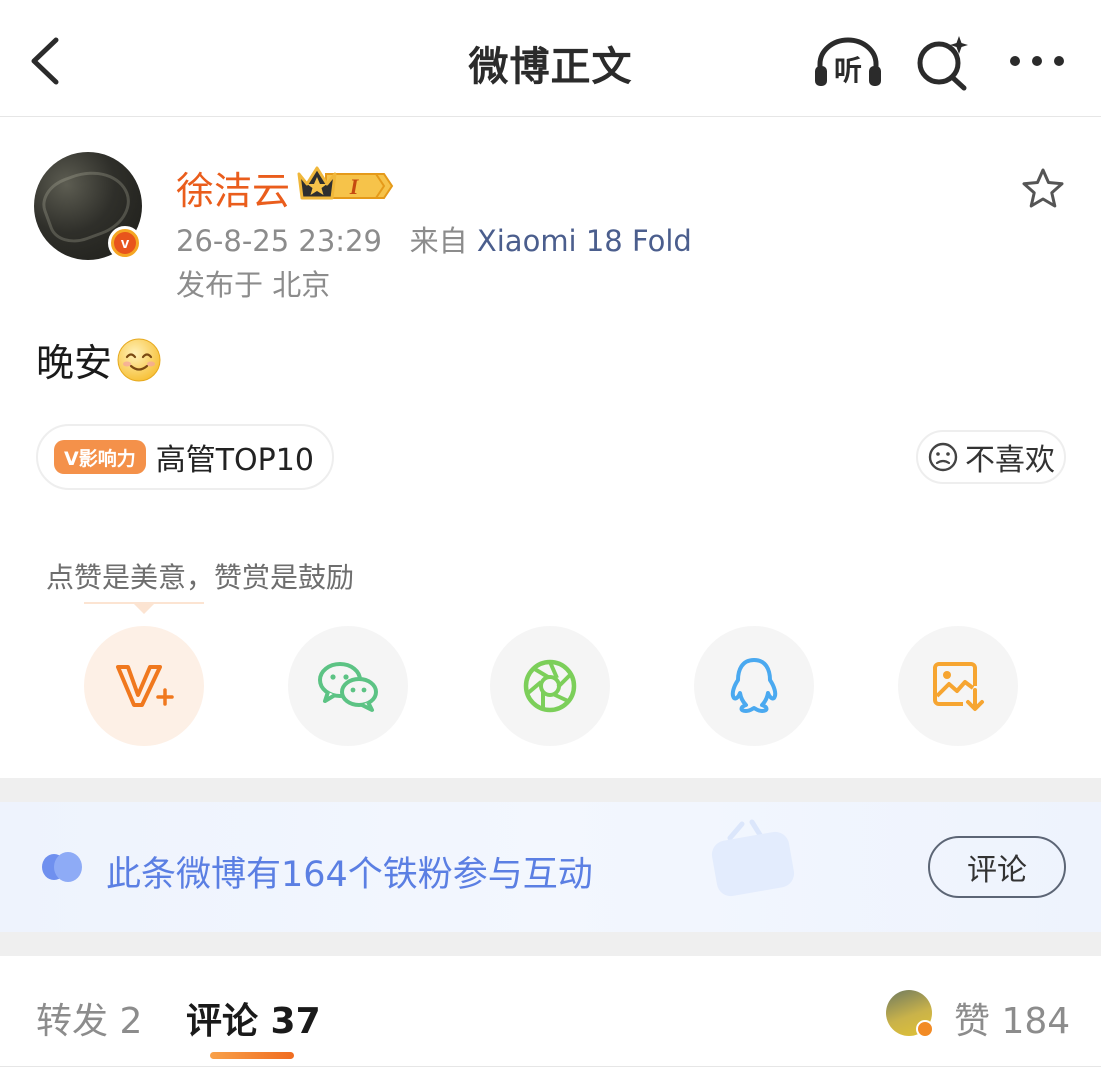 The image size is (1101, 1080). I want to click on tab-likes: 赞 184, so click(1012, 1018).